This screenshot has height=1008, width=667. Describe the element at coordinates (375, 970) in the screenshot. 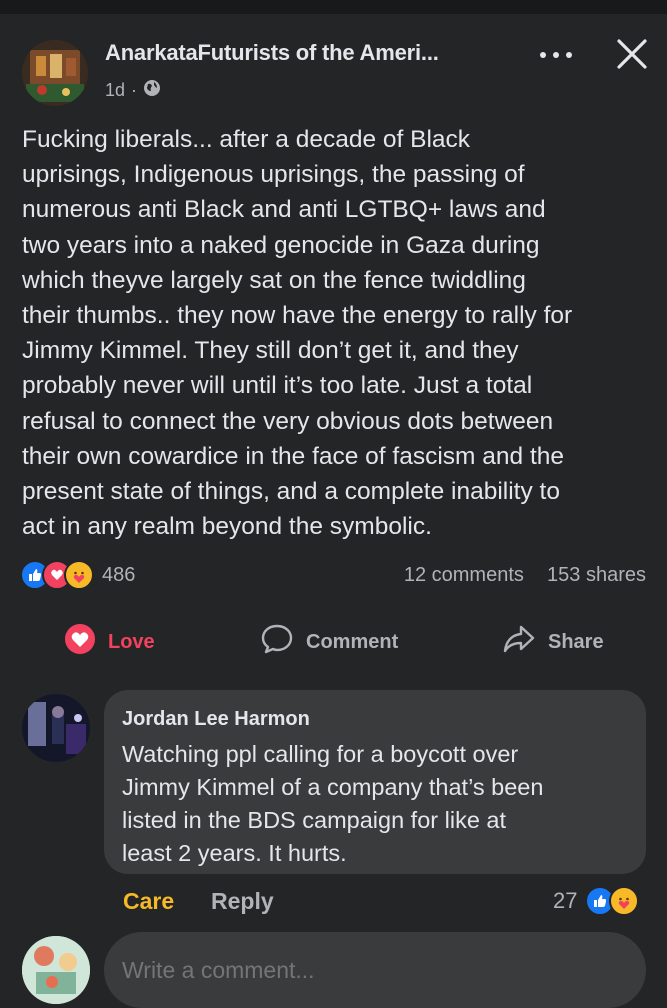

I see `comment-input` at that location.